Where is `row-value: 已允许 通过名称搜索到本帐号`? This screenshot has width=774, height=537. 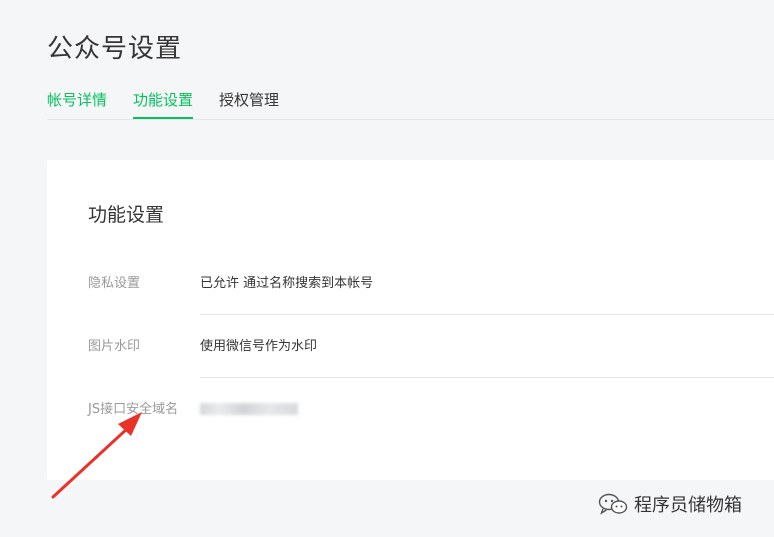 row-value: 已允许 通过名称搜索到本帐号 is located at coordinates (287, 283).